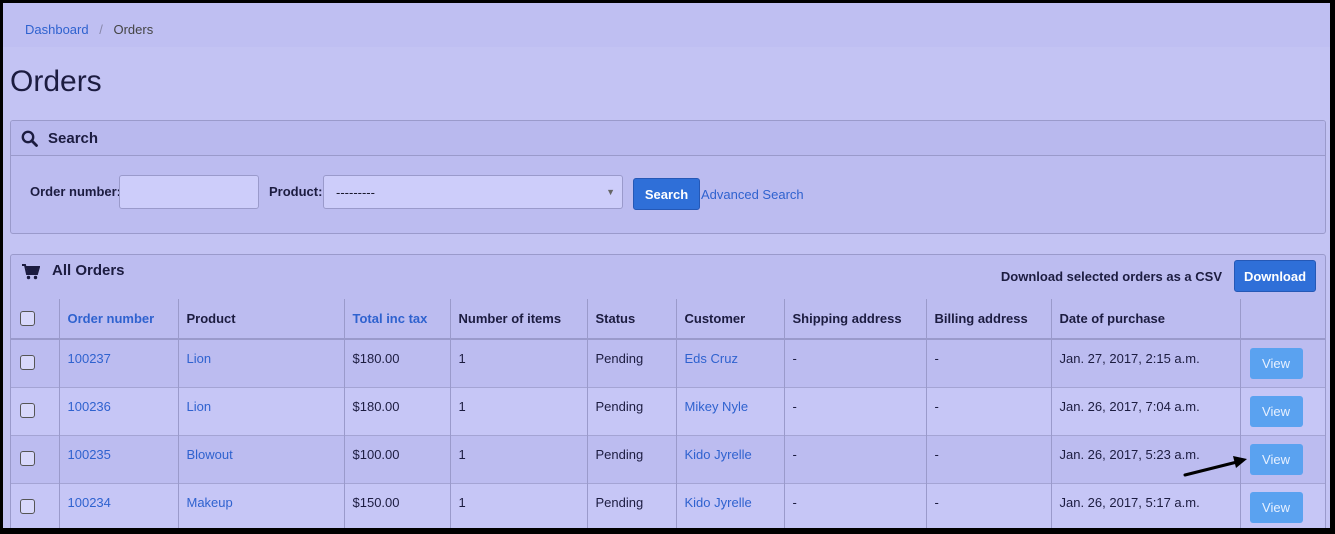 This screenshot has width=1335, height=534. What do you see at coordinates (1146, 319) in the screenshot?
I see `header-date: Date of purchase` at bounding box center [1146, 319].